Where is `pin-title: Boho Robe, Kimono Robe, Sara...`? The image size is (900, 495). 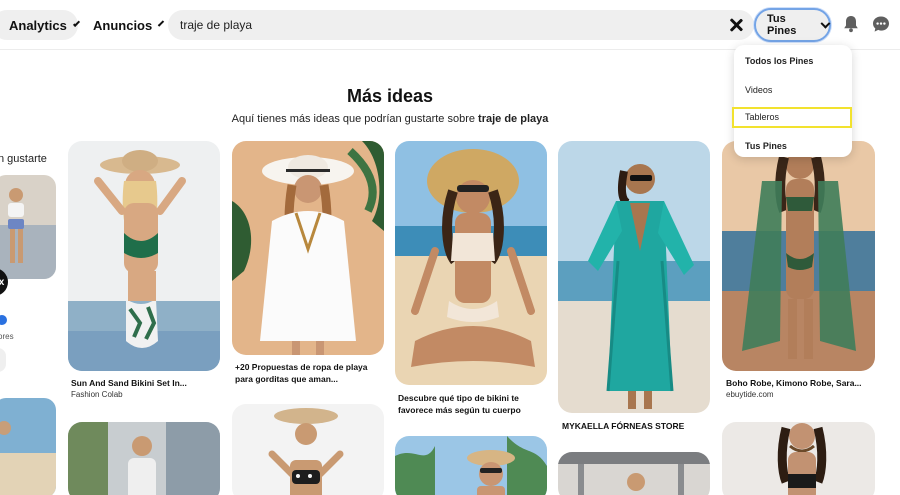 pin-title: Boho Robe, Kimono Robe, Sara... is located at coordinates (801, 383).